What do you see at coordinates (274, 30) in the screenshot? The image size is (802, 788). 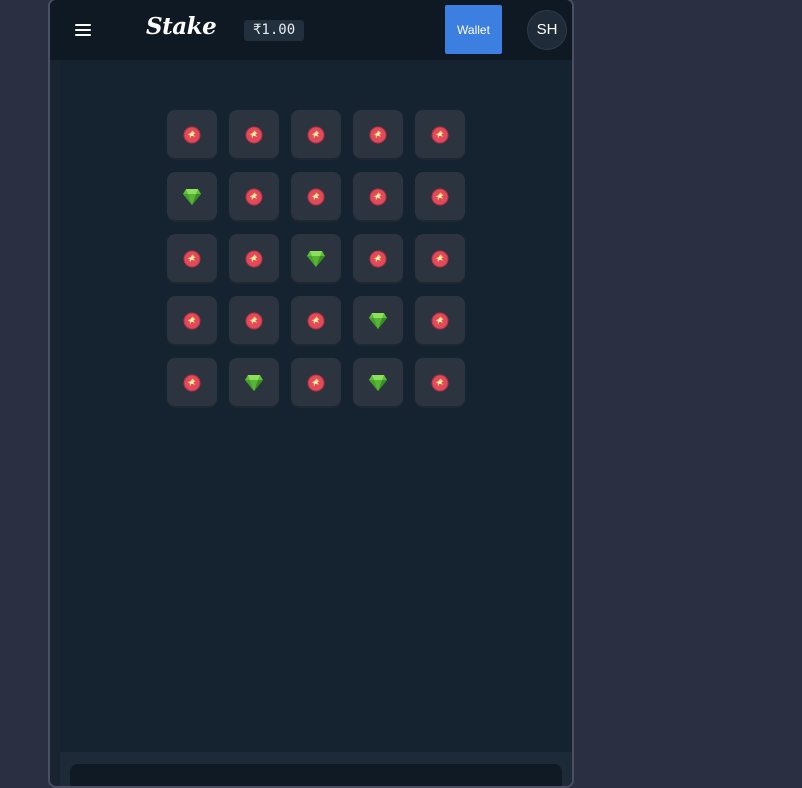 I see `balance-display: ₹1.00` at bounding box center [274, 30].